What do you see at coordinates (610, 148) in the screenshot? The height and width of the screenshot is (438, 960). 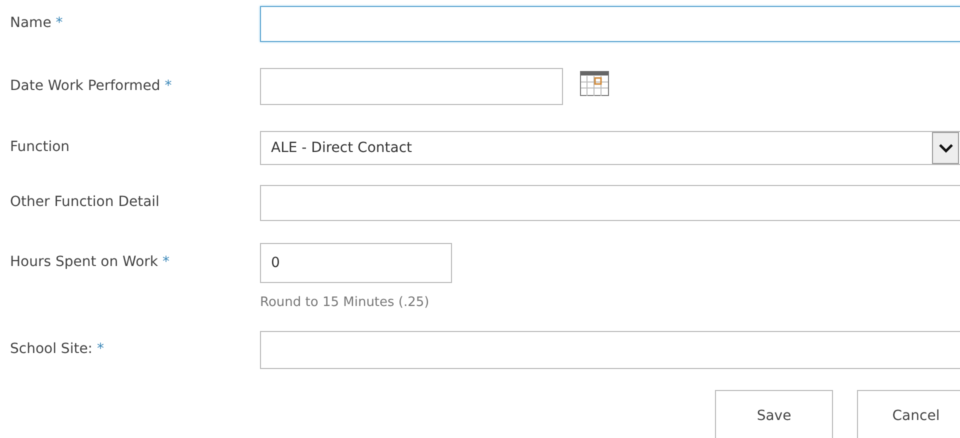 I see `dropdown-field: ALE - Direct Contact` at bounding box center [610, 148].